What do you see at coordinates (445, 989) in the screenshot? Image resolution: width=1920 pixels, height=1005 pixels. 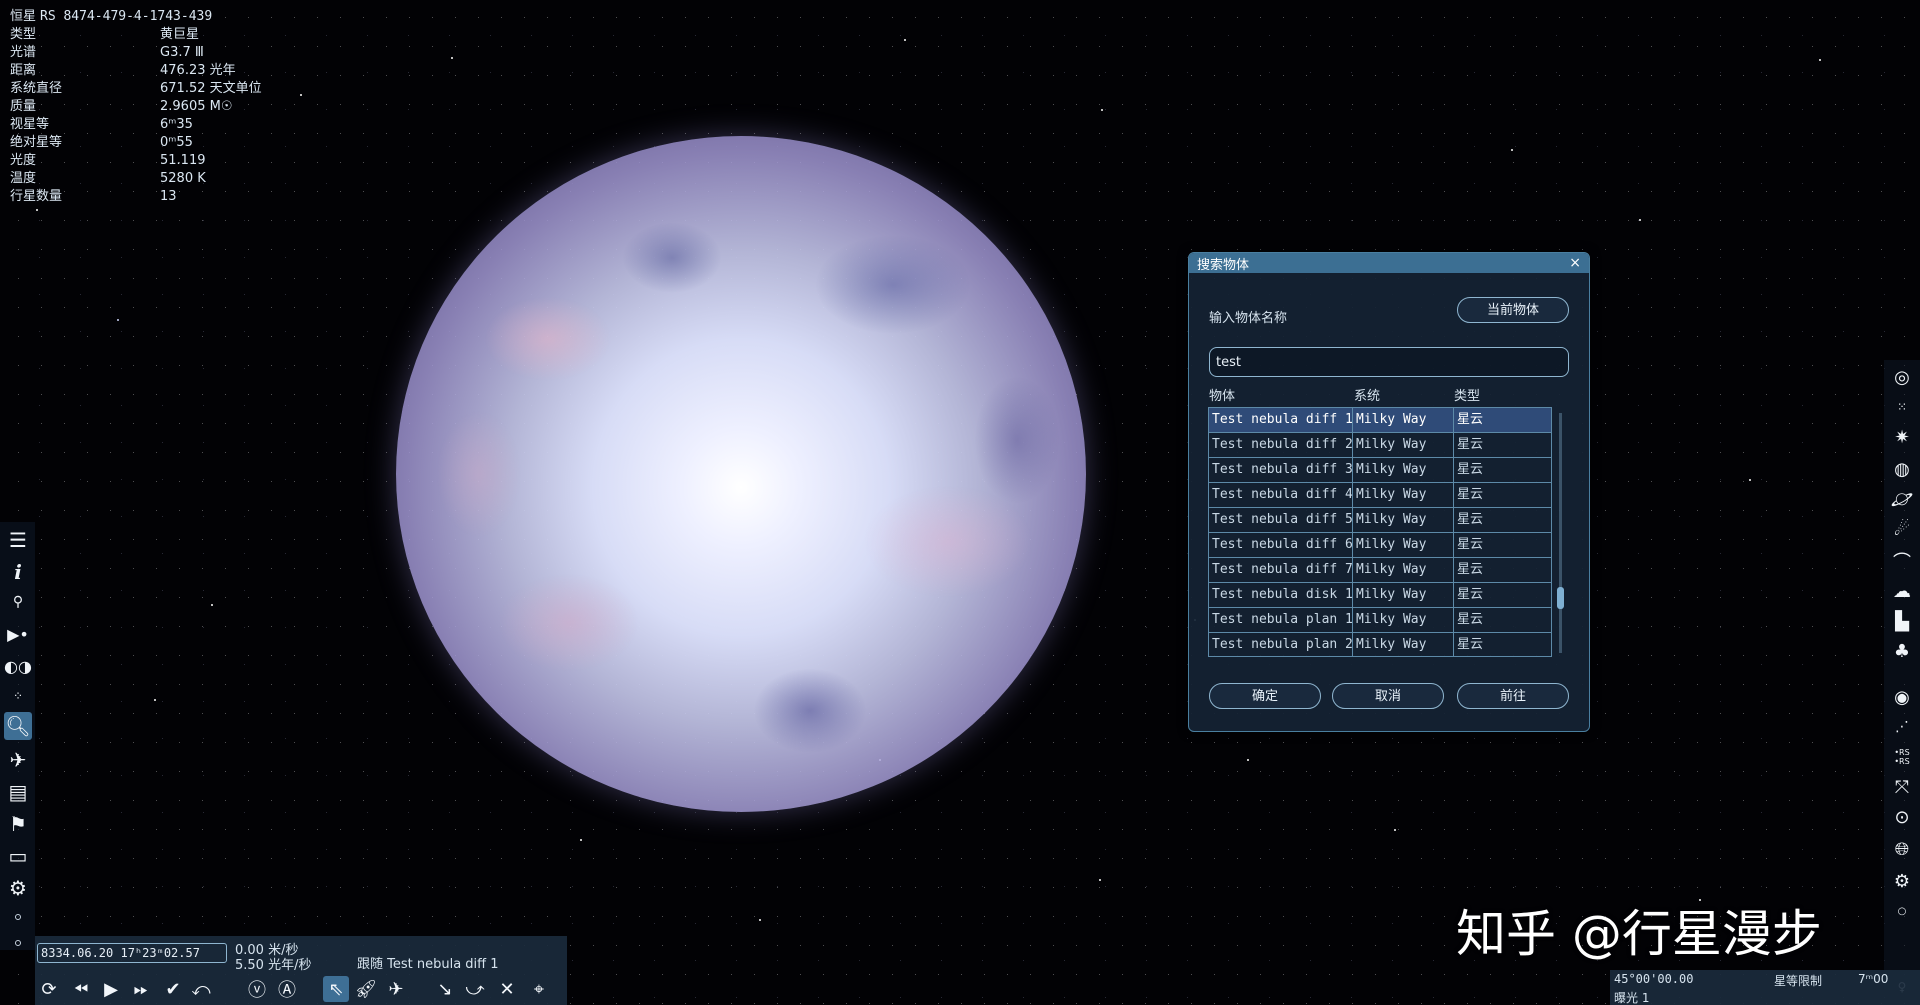 I see `land-icon: ↘` at bounding box center [445, 989].